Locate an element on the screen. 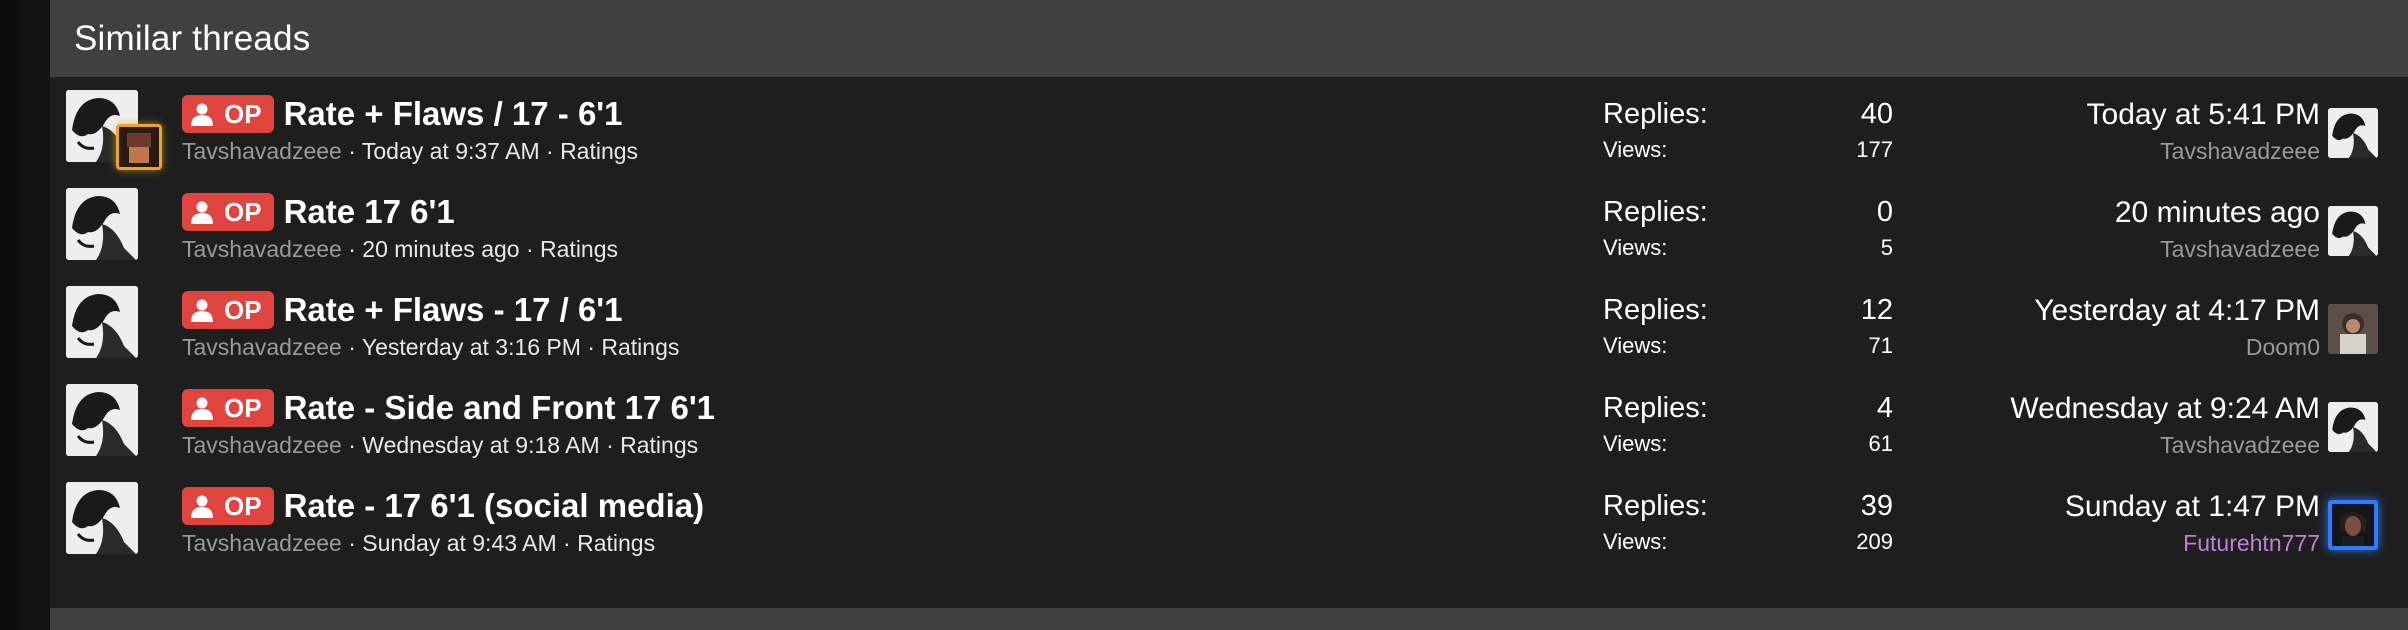 The width and height of the screenshot is (2408, 630). last-post-date: 20 minutes ago is located at coordinates (2217, 212).